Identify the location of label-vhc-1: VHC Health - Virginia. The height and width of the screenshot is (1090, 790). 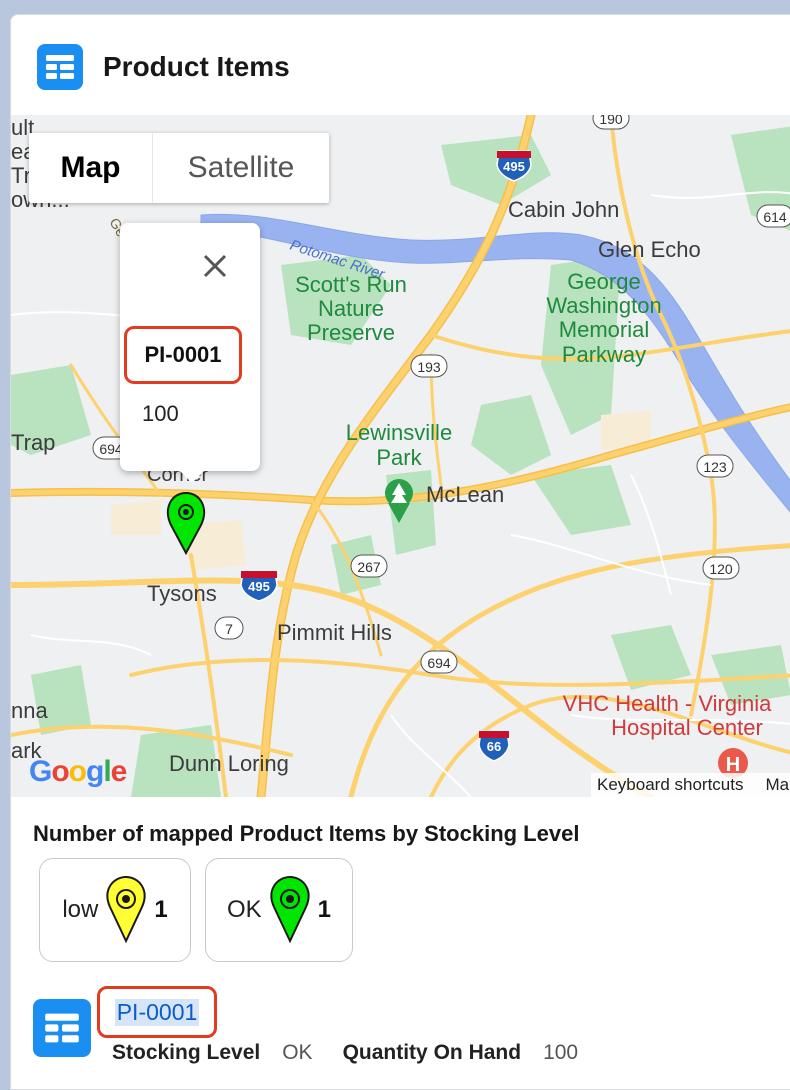
(667, 703).